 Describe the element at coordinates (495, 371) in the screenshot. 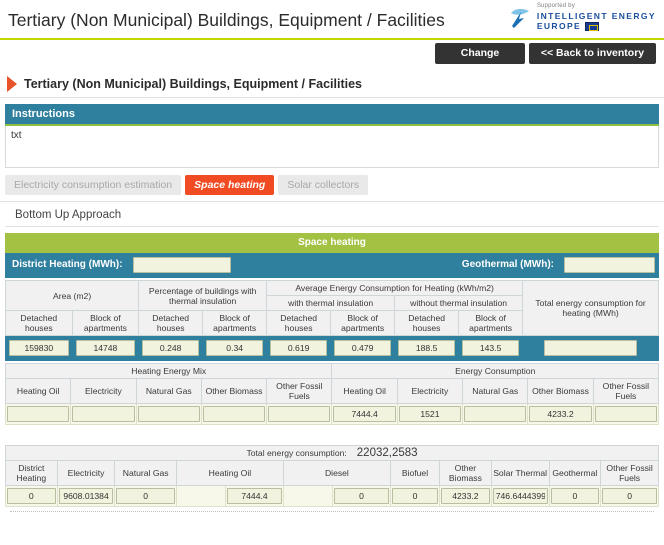

I see `header-energy-consumption: Energy Consumption` at that location.